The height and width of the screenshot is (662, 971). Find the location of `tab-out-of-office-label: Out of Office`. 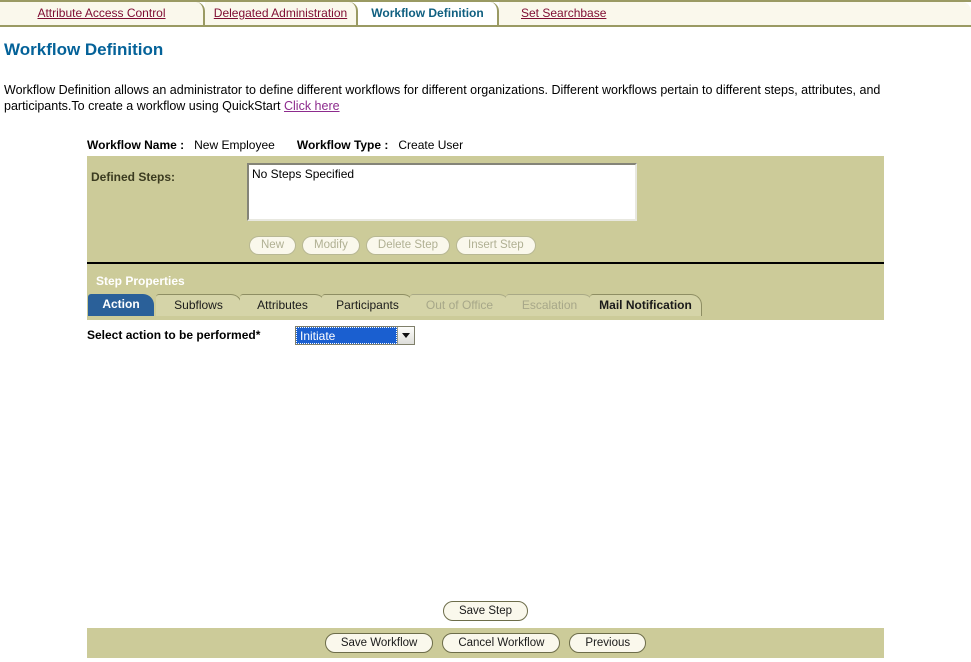

tab-out-of-office-label: Out of Office is located at coordinates (459, 305).